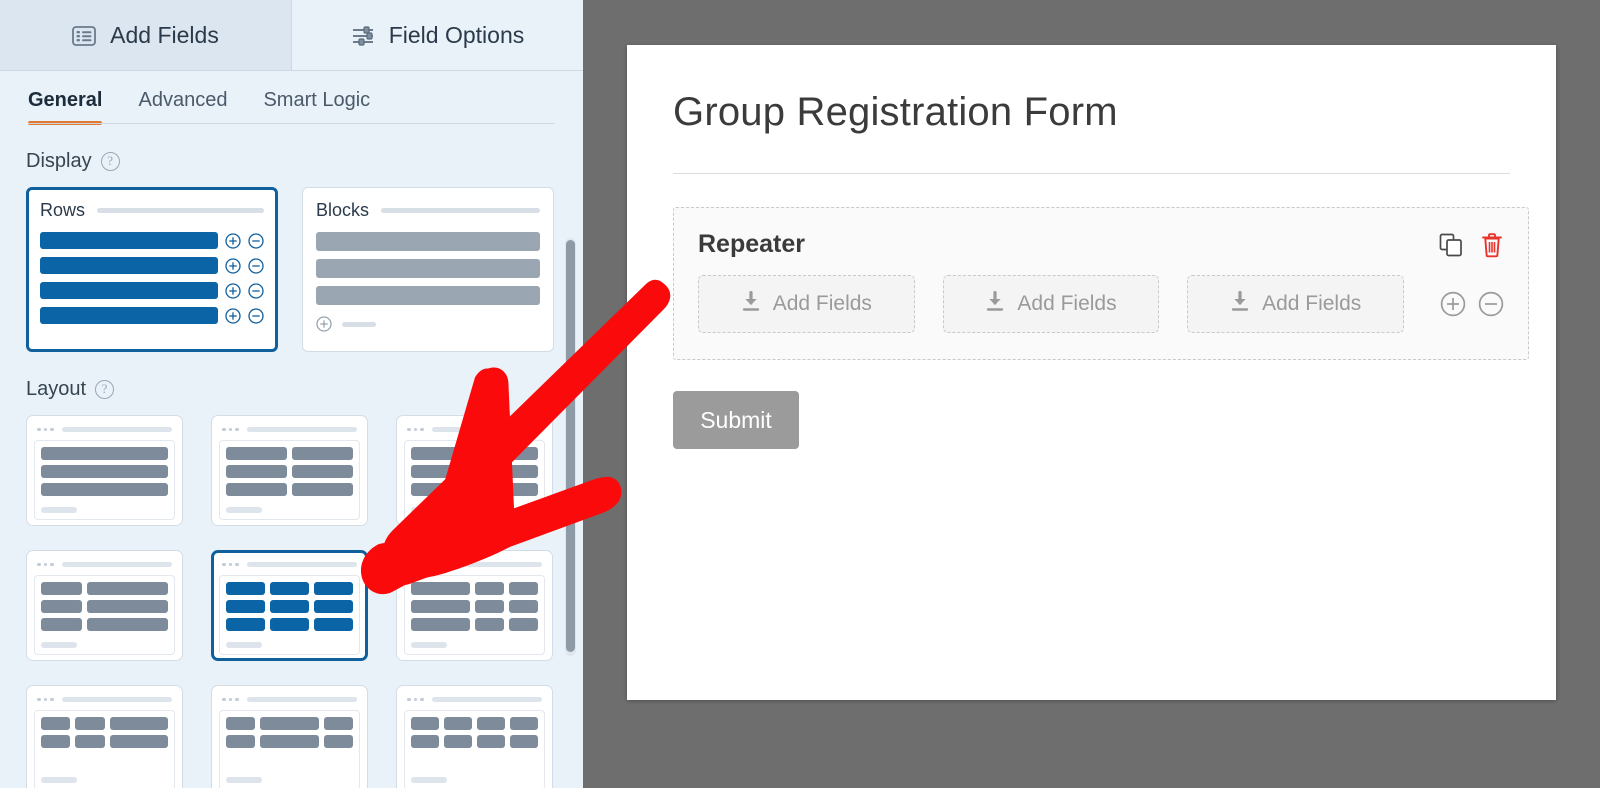 This screenshot has width=1600, height=788. I want to click on repeater-columns: Add Fields Add Fields Add Fields, so click(1101, 304).